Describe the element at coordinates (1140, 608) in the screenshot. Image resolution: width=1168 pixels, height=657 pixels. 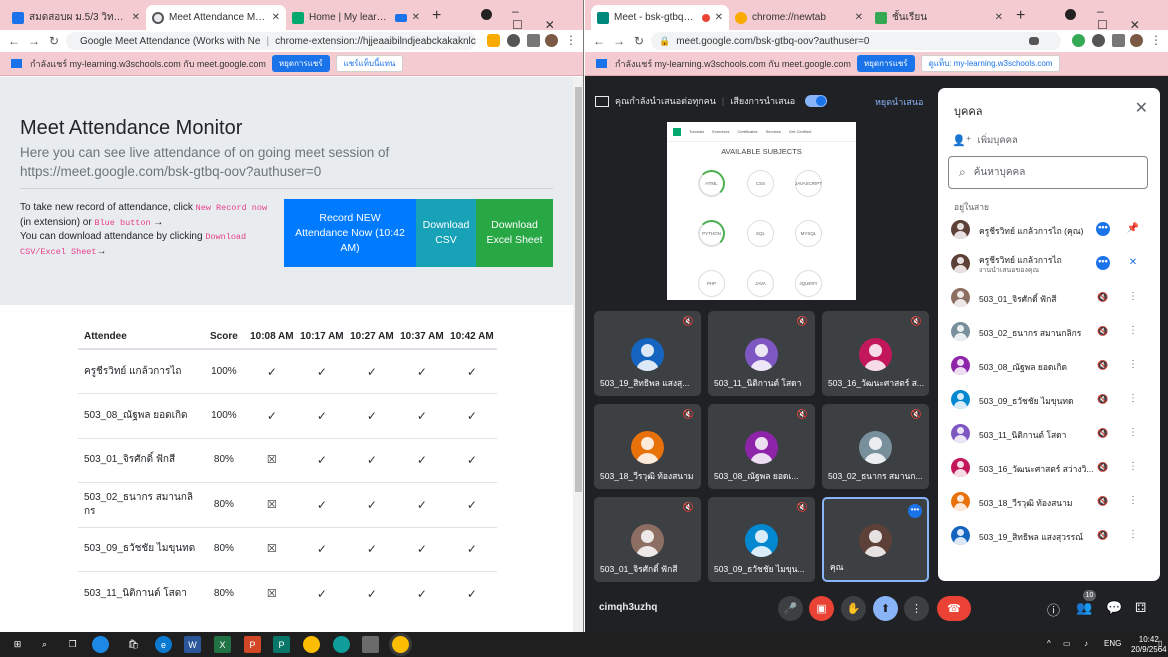
I see `activities-icon: ⚃` at that location.